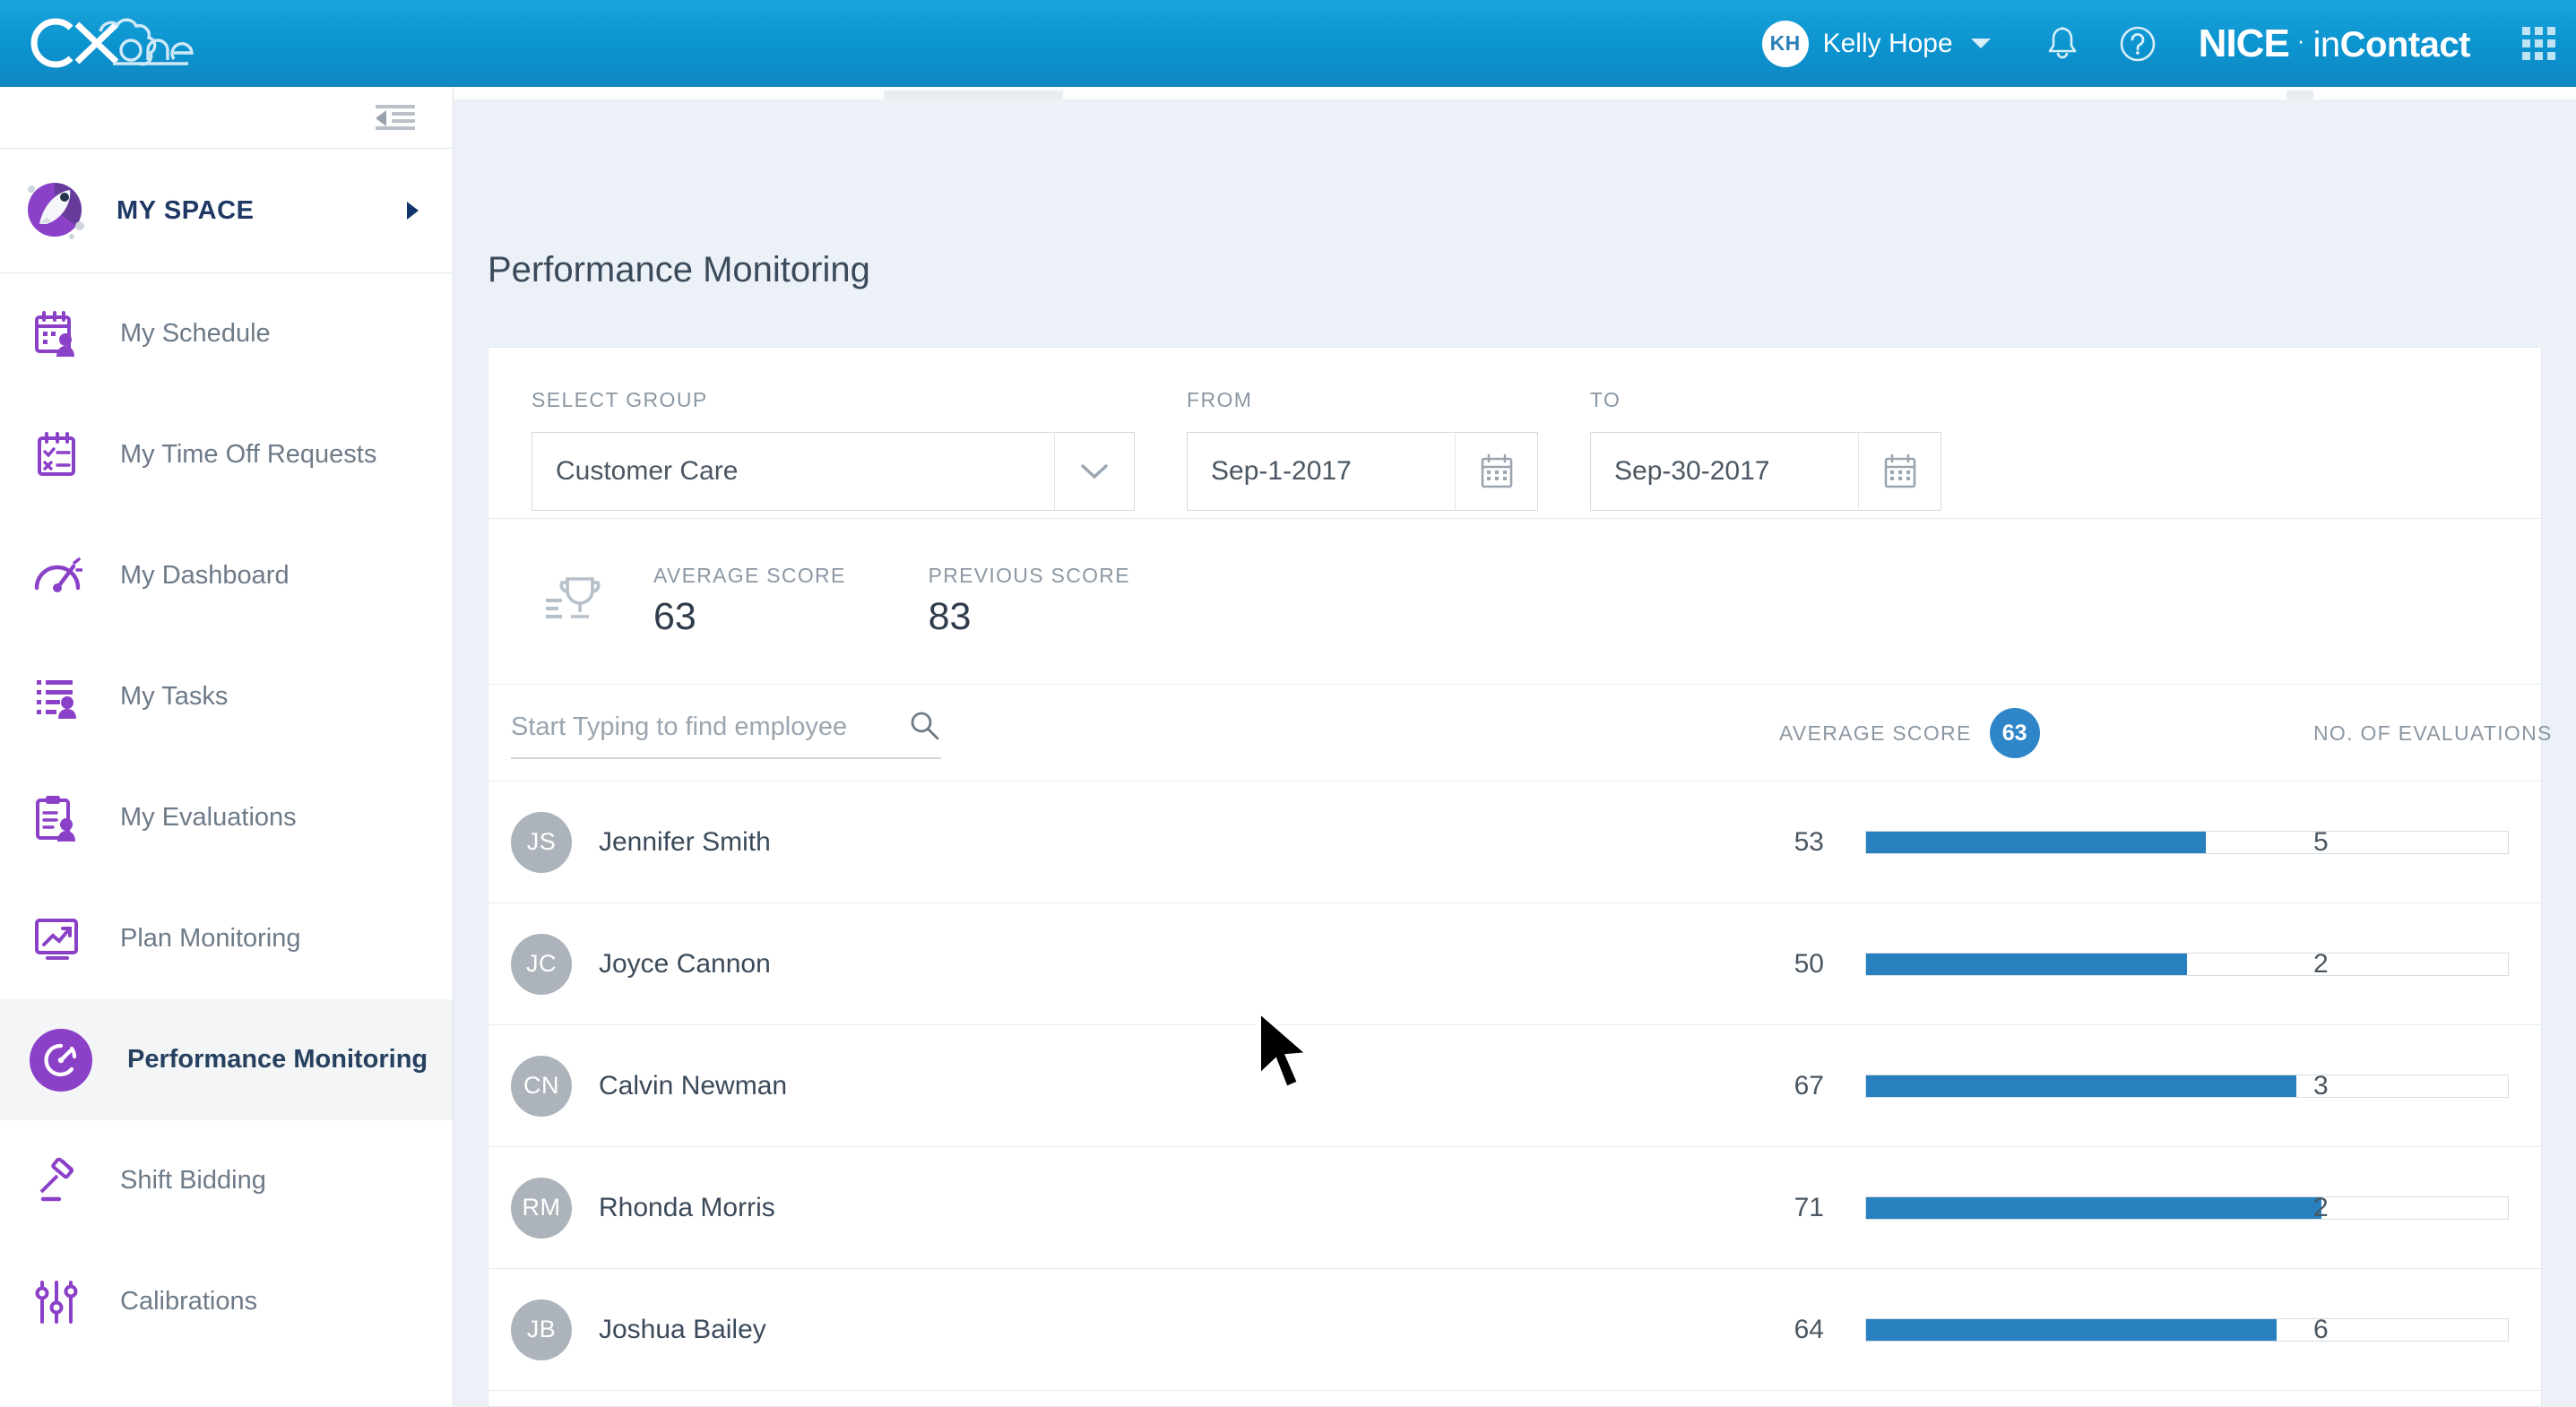 Image resolution: width=2576 pixels, height=1407 pixels. I want to click on to-label: TO, so click(1605, 399).